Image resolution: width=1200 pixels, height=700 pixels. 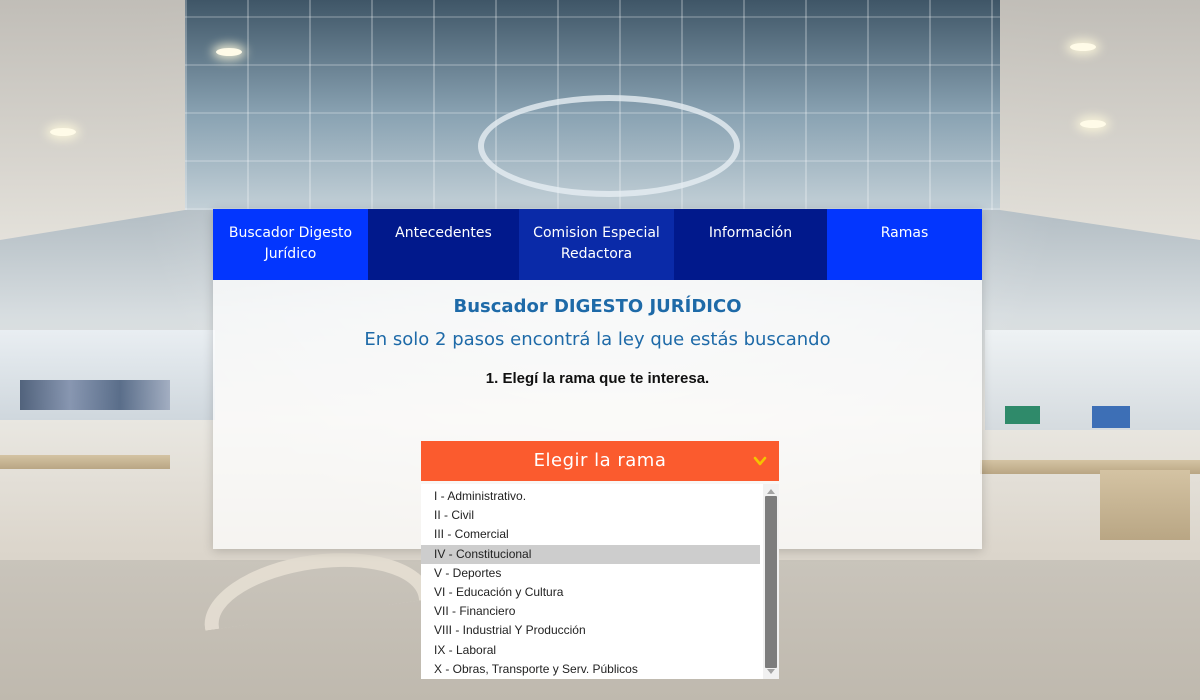 What do you see at coordinates (590, 650) in the screenshot?
I see `option-laboral: IX - Laboral` at bounding box center [590, 650].